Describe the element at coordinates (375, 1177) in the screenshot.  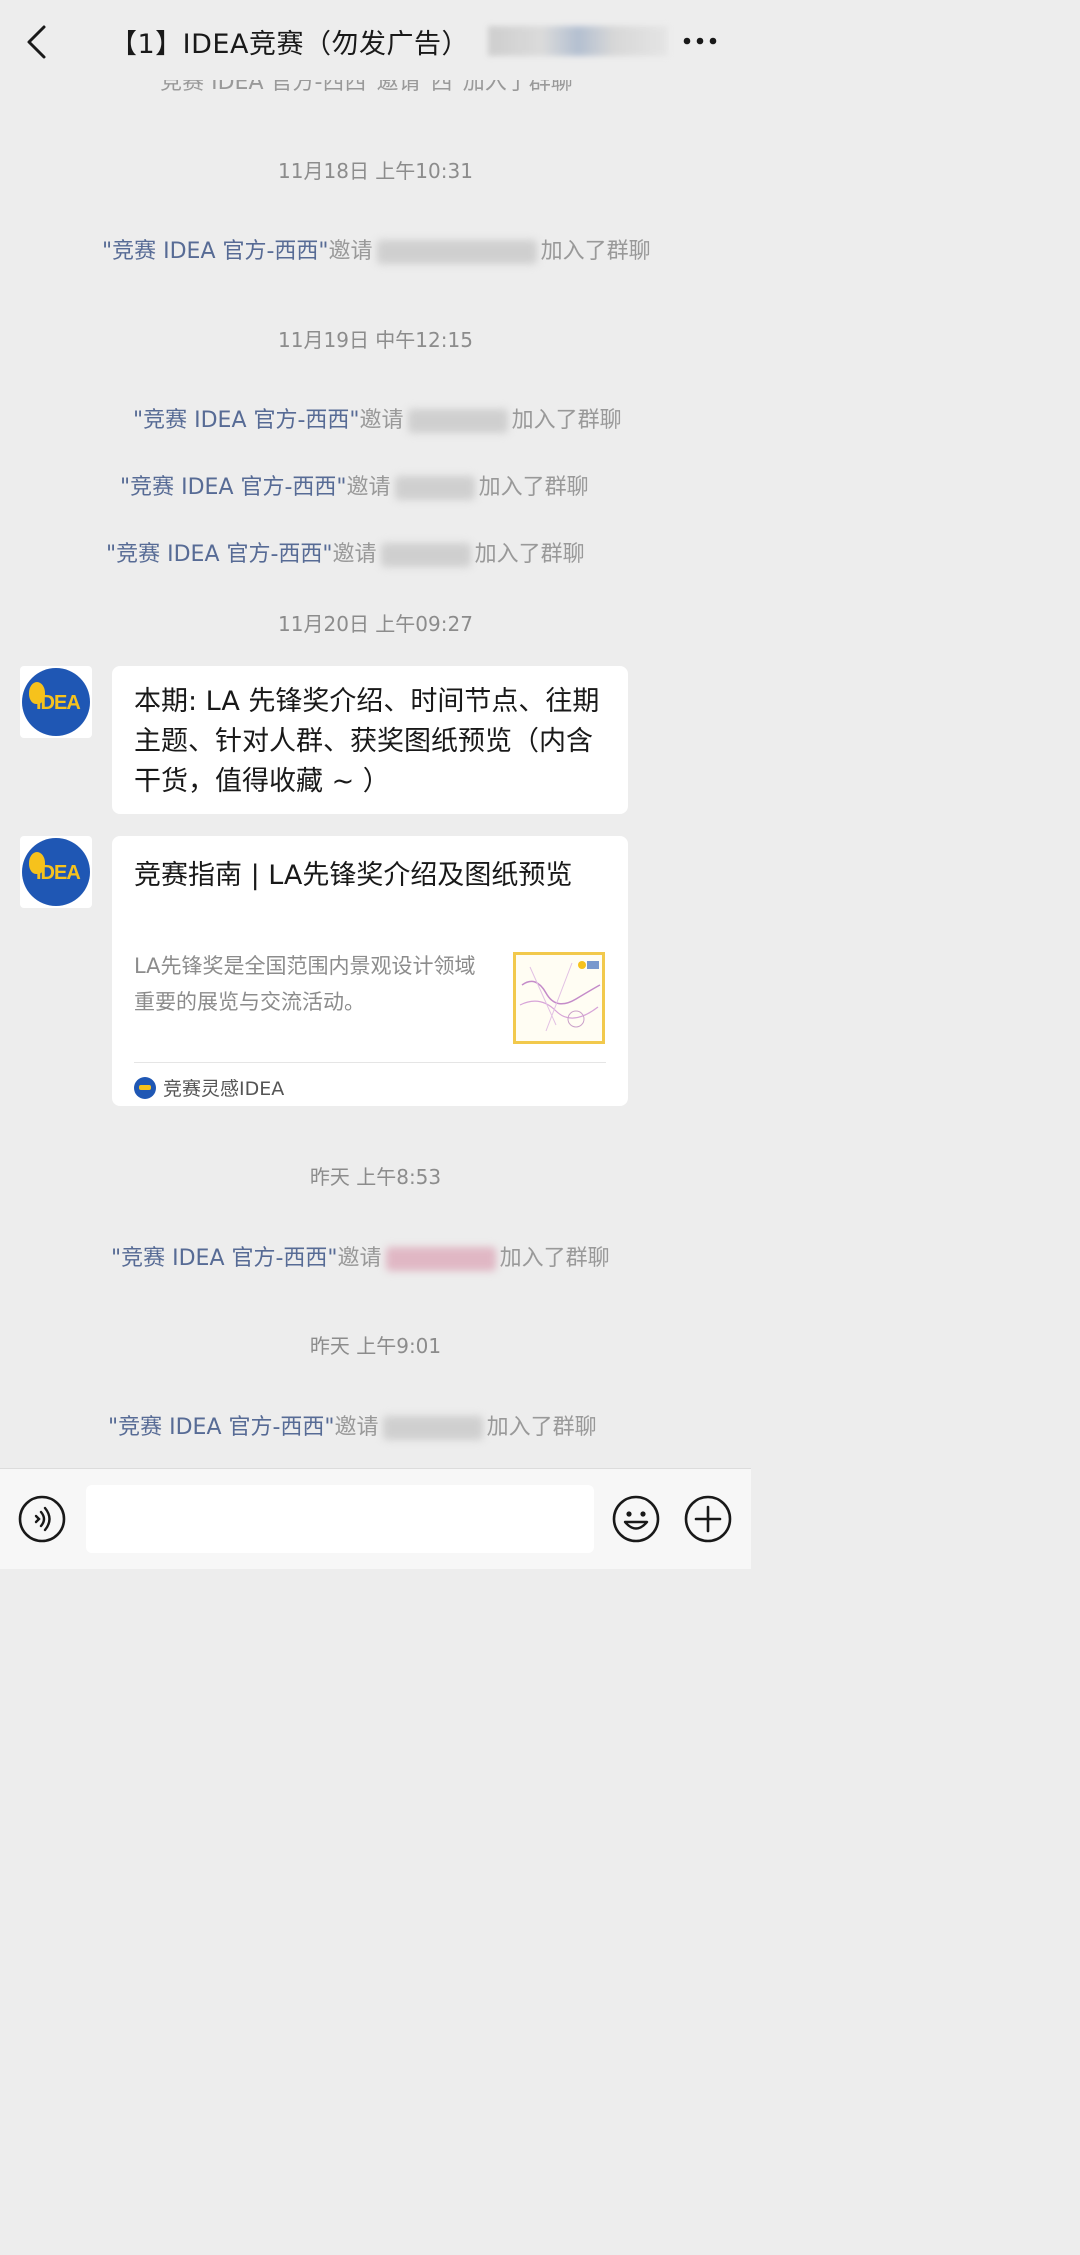
I see `timestamp: 昨天 上午8:53` at that location.